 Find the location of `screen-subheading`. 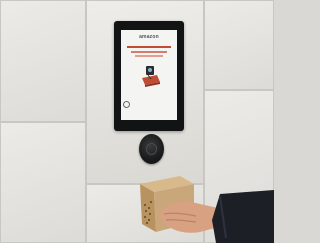

screen-subheading is located at coordinates (149, 52).